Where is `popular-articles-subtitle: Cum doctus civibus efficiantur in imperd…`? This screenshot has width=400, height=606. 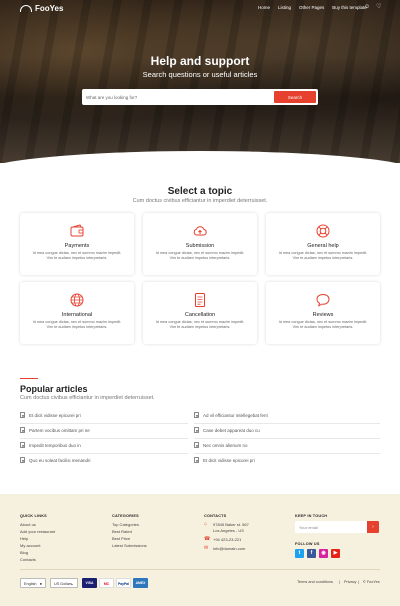 popular-articles-subtitle: Cum doctus civibus efficiantur in imperd… is located at coordinates (87, 398).